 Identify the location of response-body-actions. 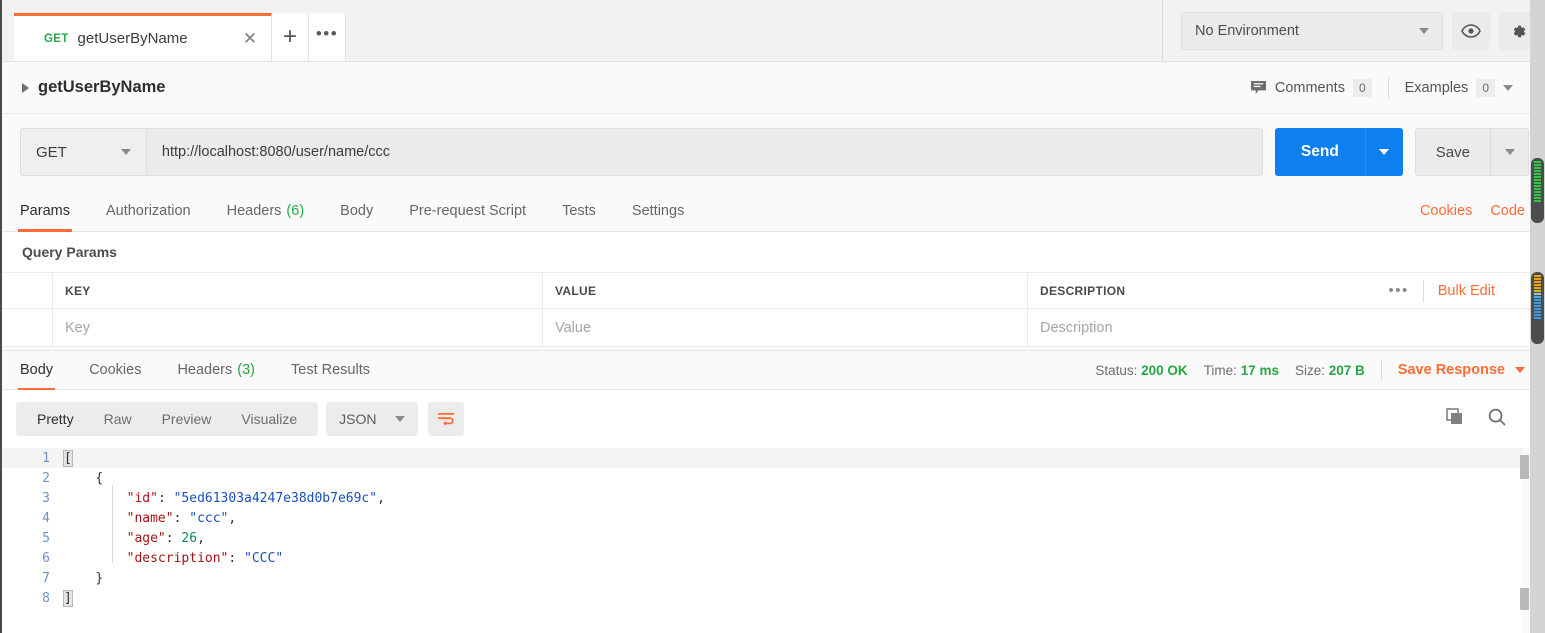
(1476, 419).